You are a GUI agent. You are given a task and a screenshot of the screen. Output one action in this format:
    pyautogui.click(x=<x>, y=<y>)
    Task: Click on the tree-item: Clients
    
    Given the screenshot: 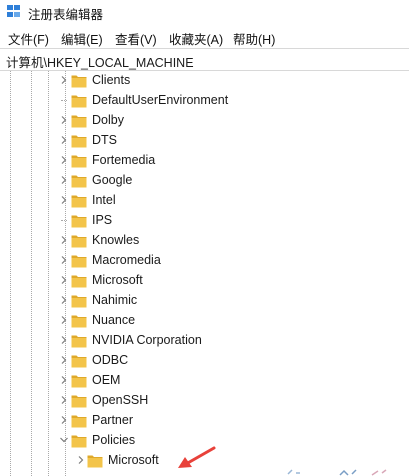 What is the action you would take?
    pyautogui.click(x=204, y=81)
    